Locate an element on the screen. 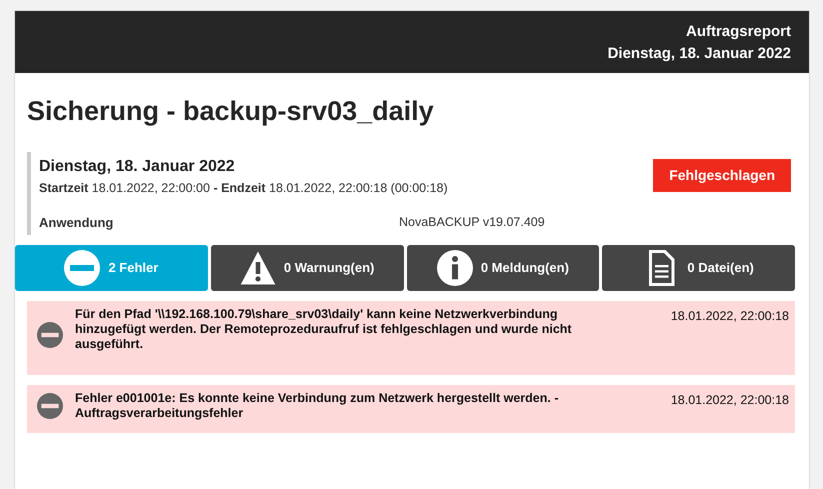 This screenshot has height=489, width=823. message-text: Für den Pfad '\\192.168.100.79\share_srv03\daily' kann keine Netzwerkverbindung hinzugefügt werden. Der Remoteprozeduraufruf ist fehlgeschlagen und wurde nicht ausgeführt. is located at coordinates (324, 329).